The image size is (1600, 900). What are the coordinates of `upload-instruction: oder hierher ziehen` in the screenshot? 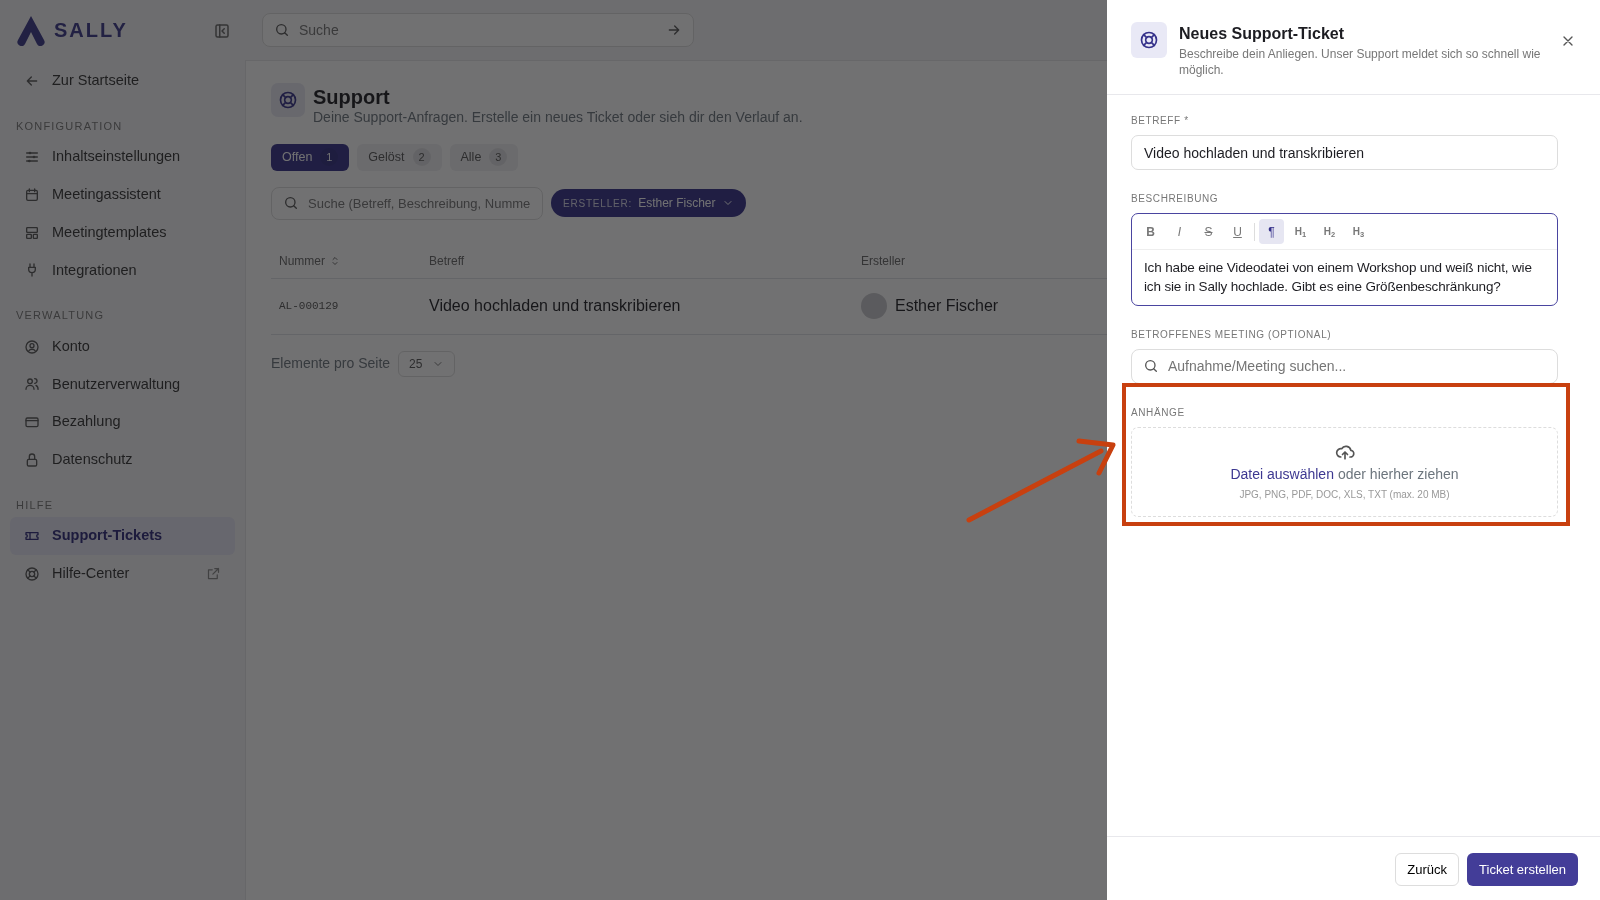 It's located at (1398, 474).